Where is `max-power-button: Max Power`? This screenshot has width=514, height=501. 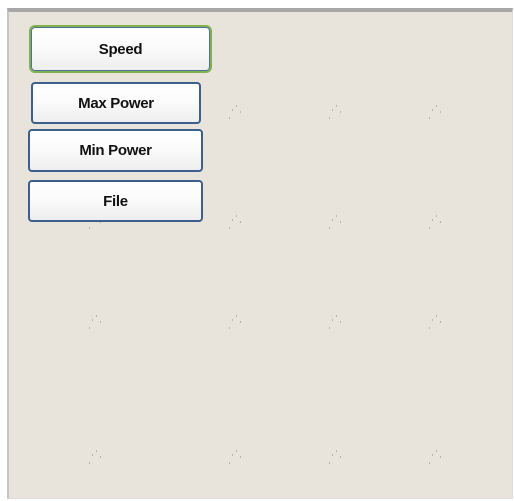
max-power-button: Max Power is located at coordinates (116, 103).